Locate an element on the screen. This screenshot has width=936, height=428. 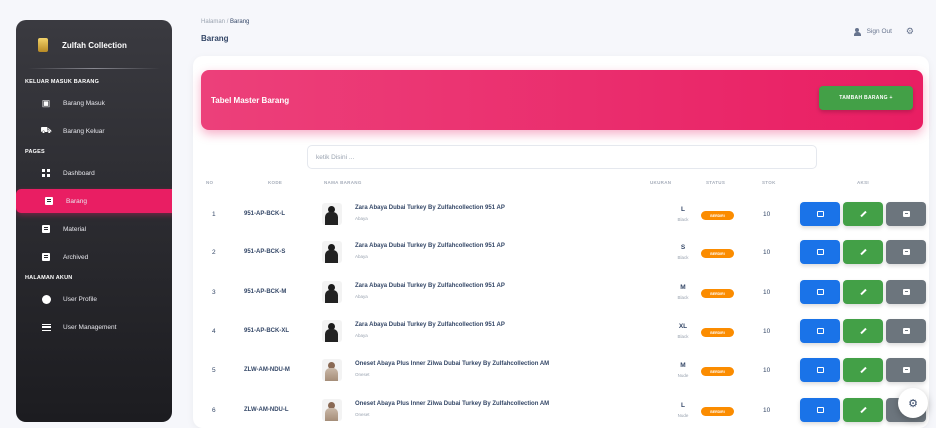
brand-logo-icon is located at coordinates (43, 45).